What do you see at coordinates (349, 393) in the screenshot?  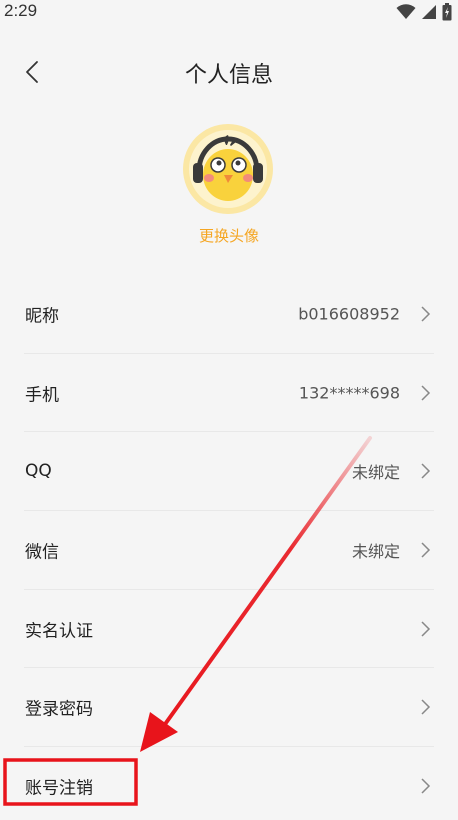 I see `row-value: 132*****698` at bounding box center [349, 393].